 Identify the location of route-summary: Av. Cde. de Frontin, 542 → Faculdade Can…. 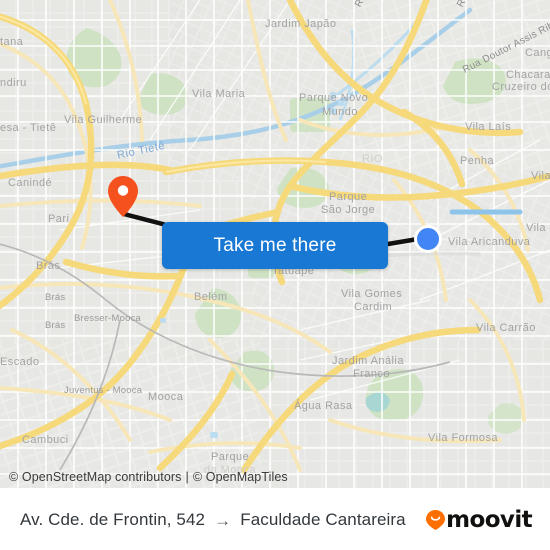
(213, 520).